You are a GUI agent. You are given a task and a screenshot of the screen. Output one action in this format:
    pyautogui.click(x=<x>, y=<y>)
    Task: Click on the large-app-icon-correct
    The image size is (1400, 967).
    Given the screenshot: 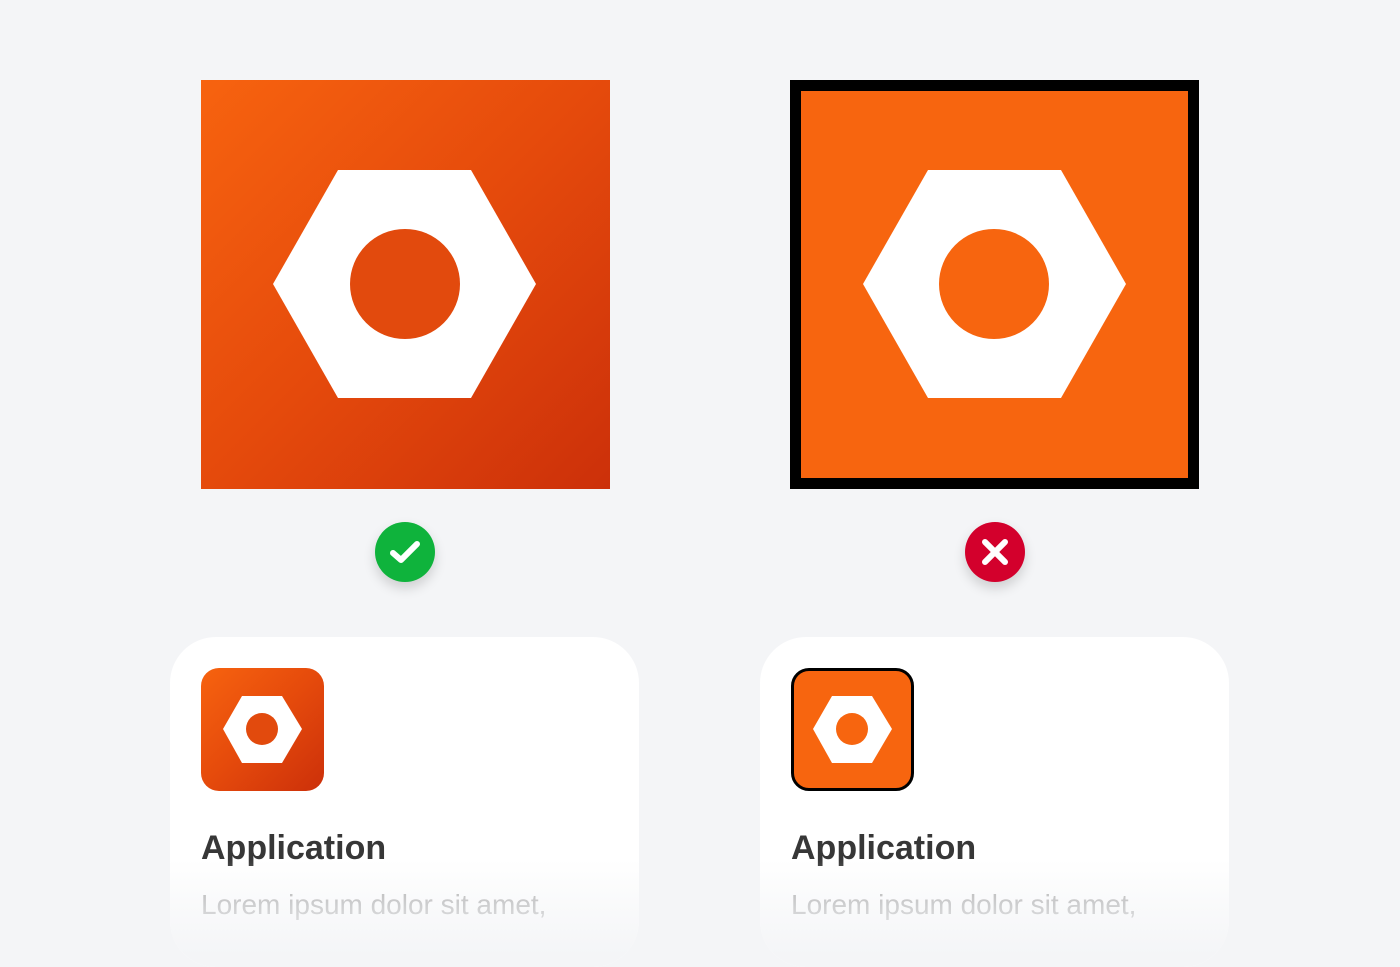 What is the action you would take?
    pyautogui.click(x=405, y=284)
    